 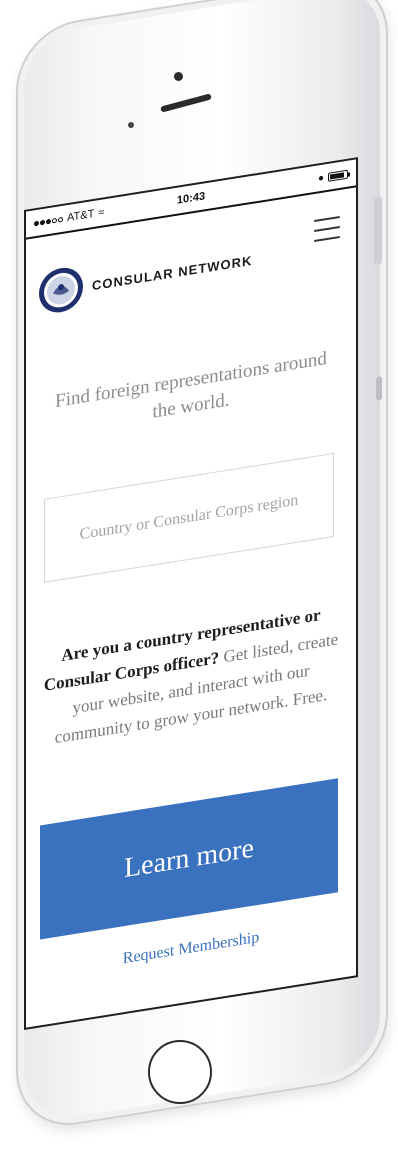 I want to click on battery-level, so click(x=337, y=175).